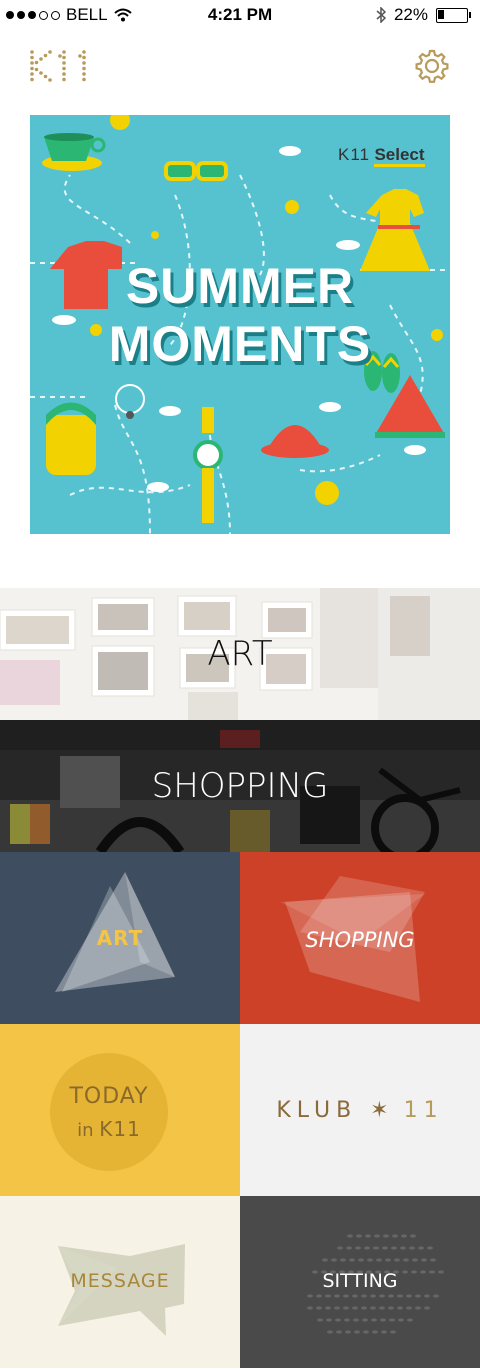 The width and height of the screenshot is (480, 1369). Describe the element at coordinates (354, 154) in the screenshot. I see `brand-prefix: K11` at that location.